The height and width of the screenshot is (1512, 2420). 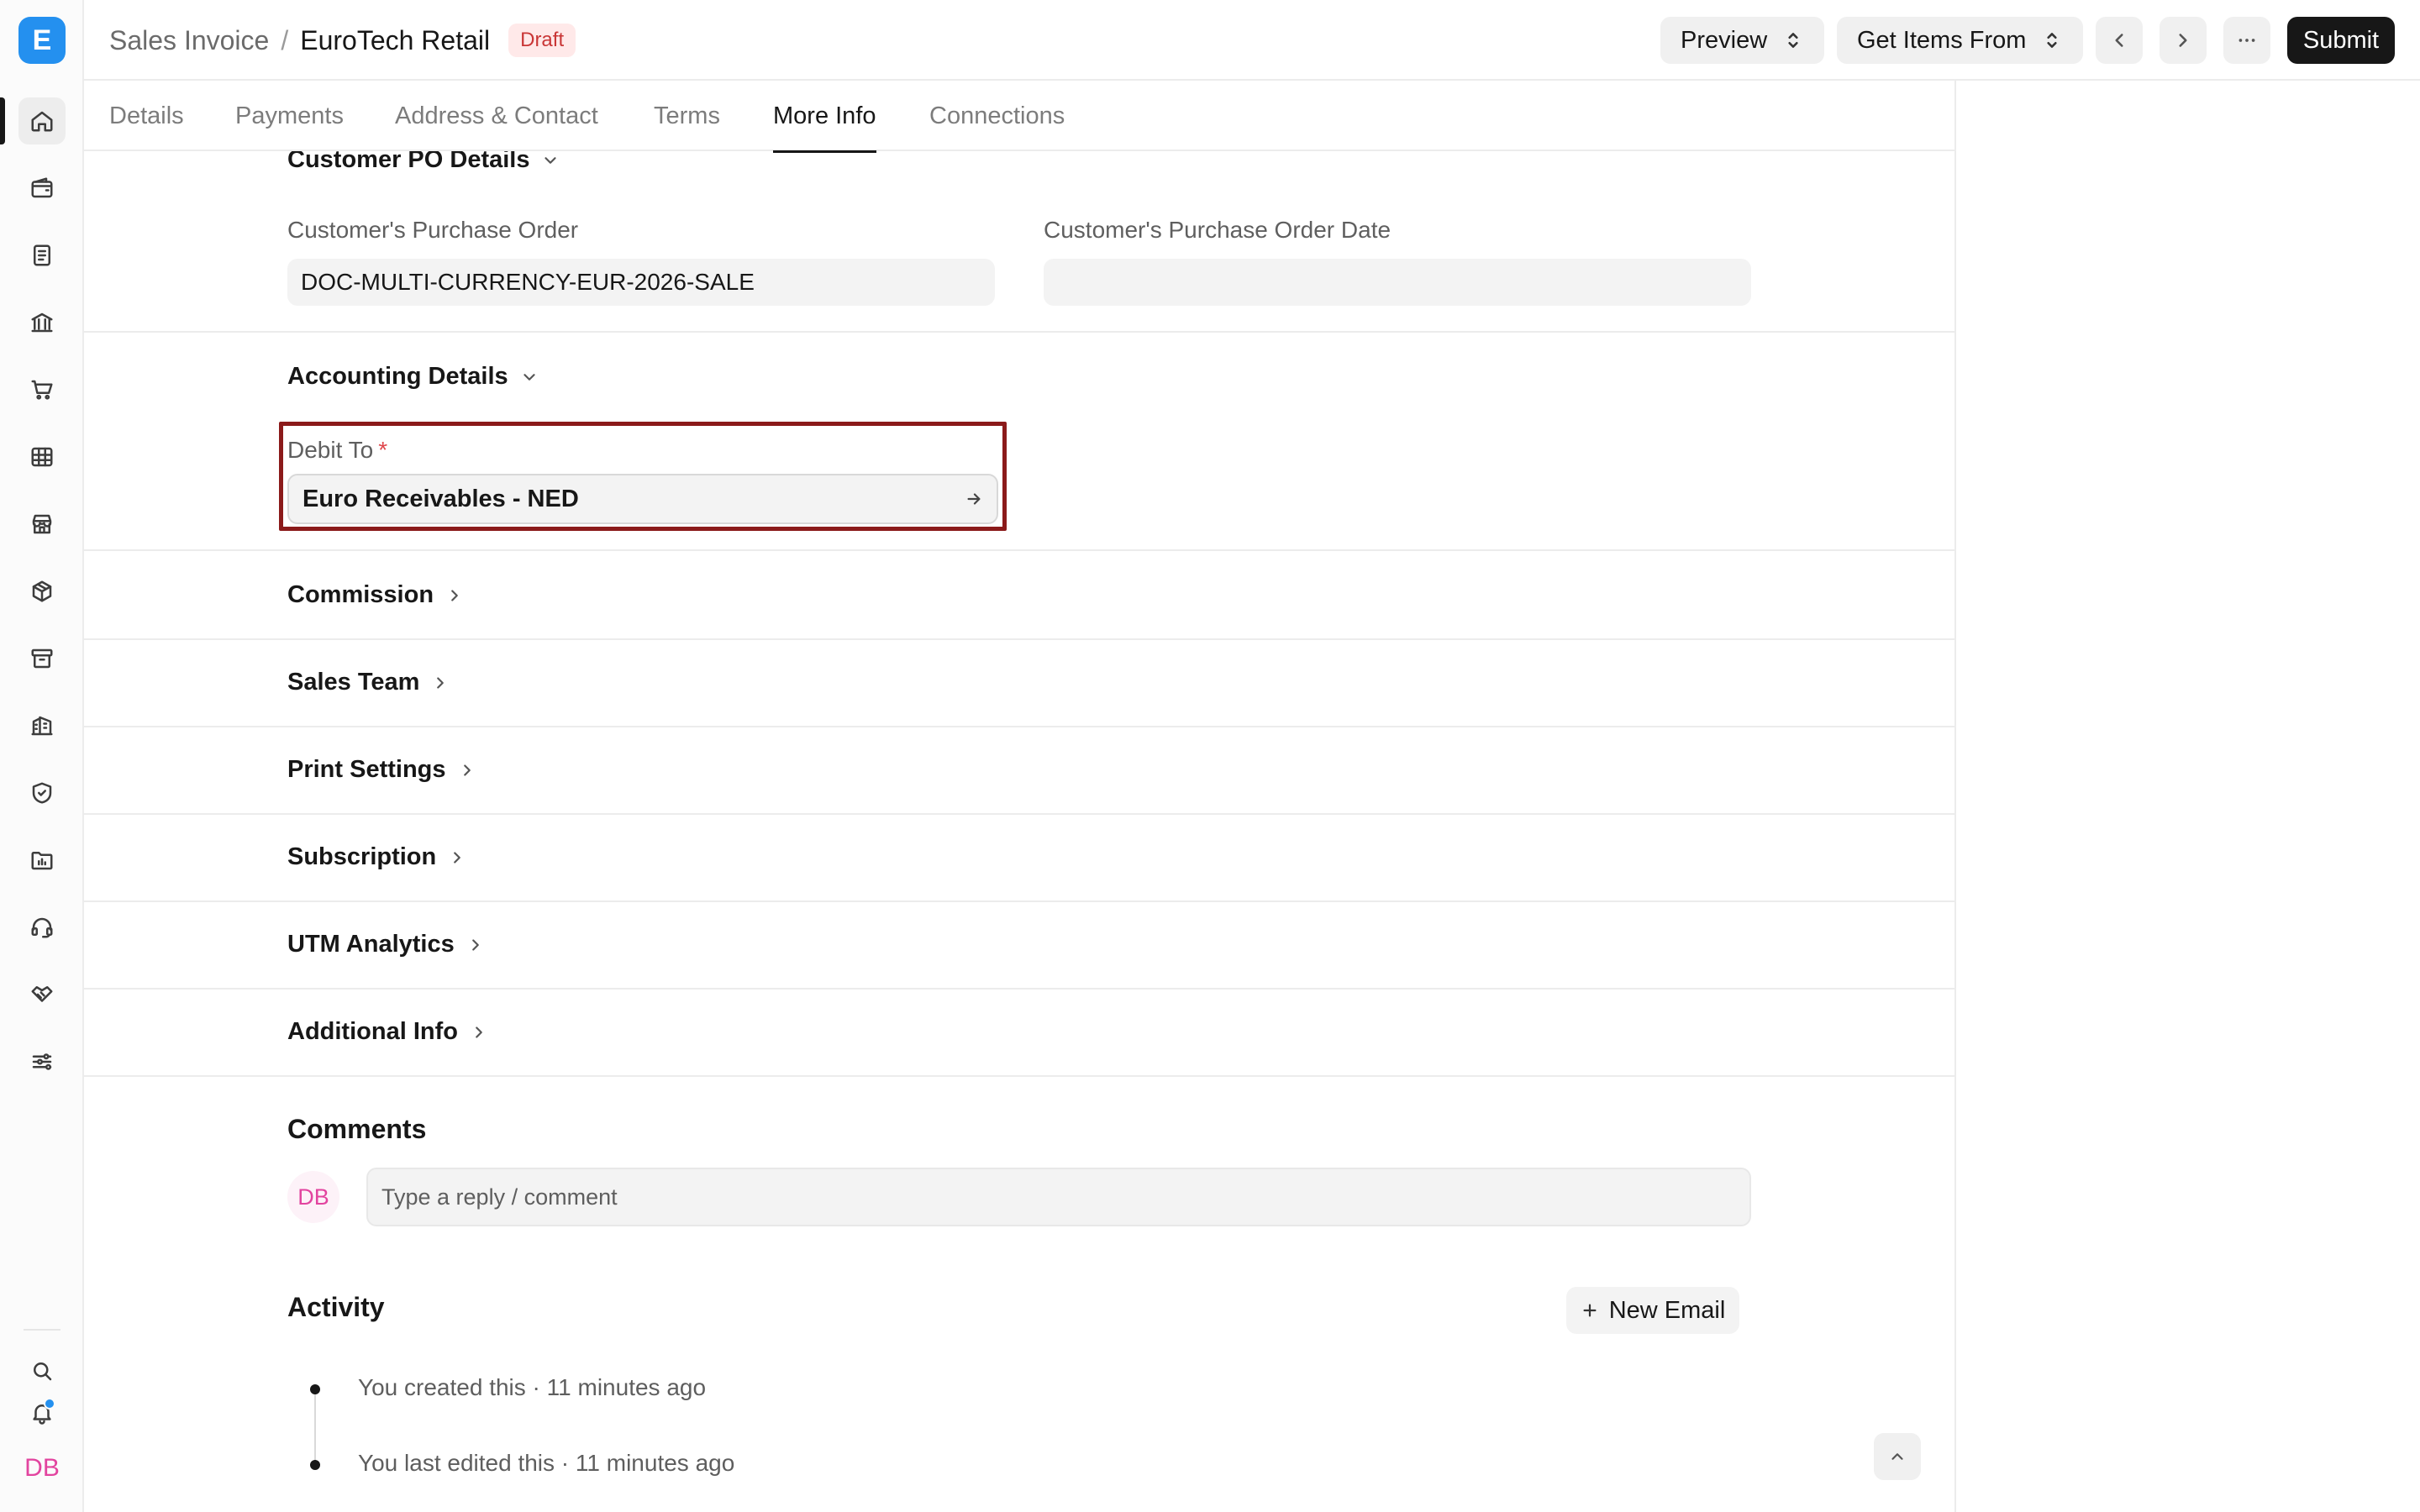 I want to click on home-icon, so click(x=42, y=120).